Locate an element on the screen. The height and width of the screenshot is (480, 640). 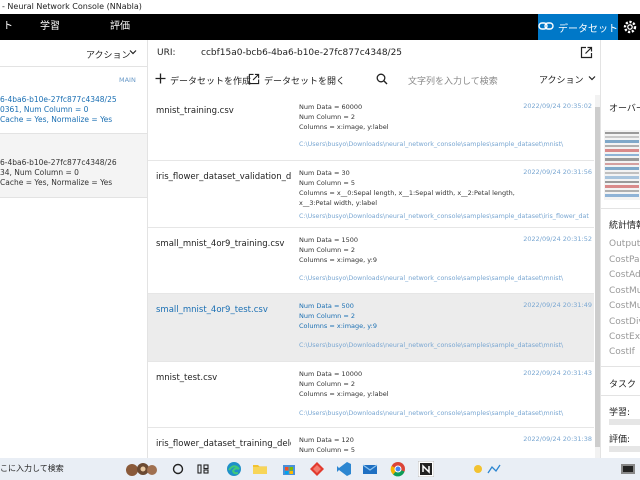
nnc-app-icon is located at coordinates (426, 469).